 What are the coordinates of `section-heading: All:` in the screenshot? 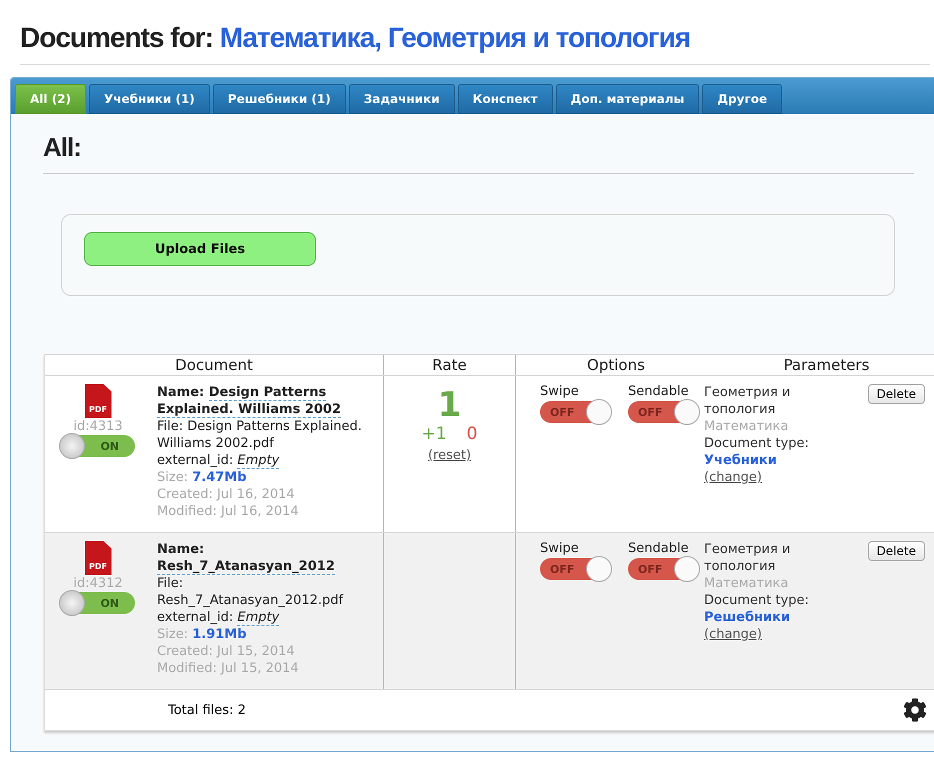 It's located at (478, 153).